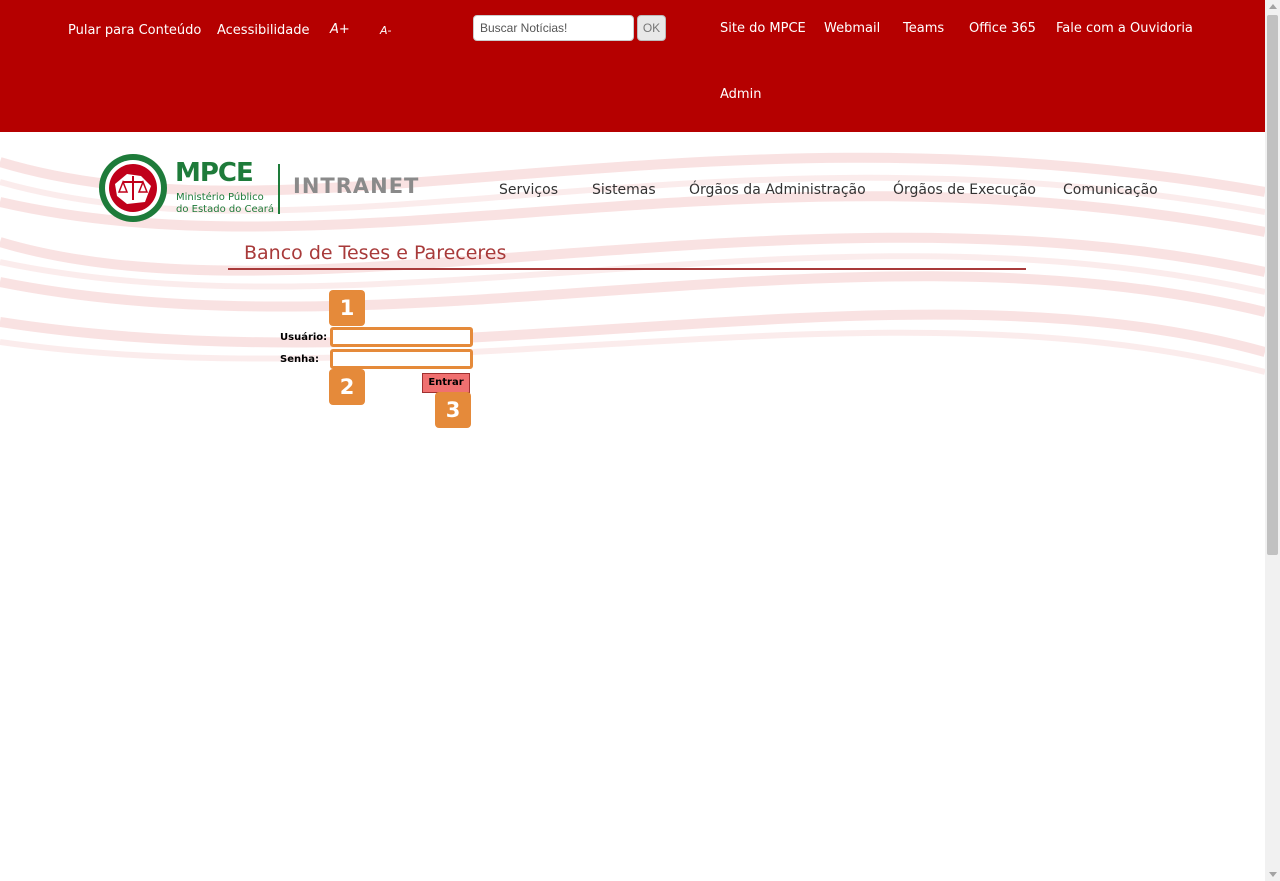 Image resolution: width=1280 pixels, height=881 pixels. Describe the element at coordinates (401, 337) in the screenshot. I see `user-input` at that location.